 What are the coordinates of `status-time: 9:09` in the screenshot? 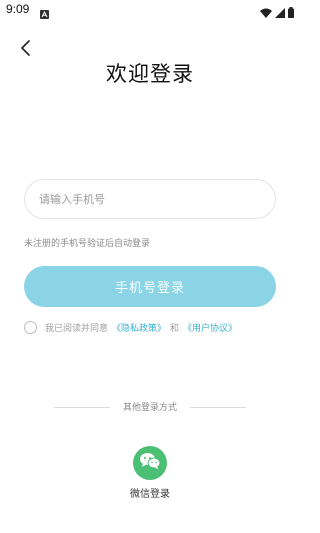 It's located at (18, 9).